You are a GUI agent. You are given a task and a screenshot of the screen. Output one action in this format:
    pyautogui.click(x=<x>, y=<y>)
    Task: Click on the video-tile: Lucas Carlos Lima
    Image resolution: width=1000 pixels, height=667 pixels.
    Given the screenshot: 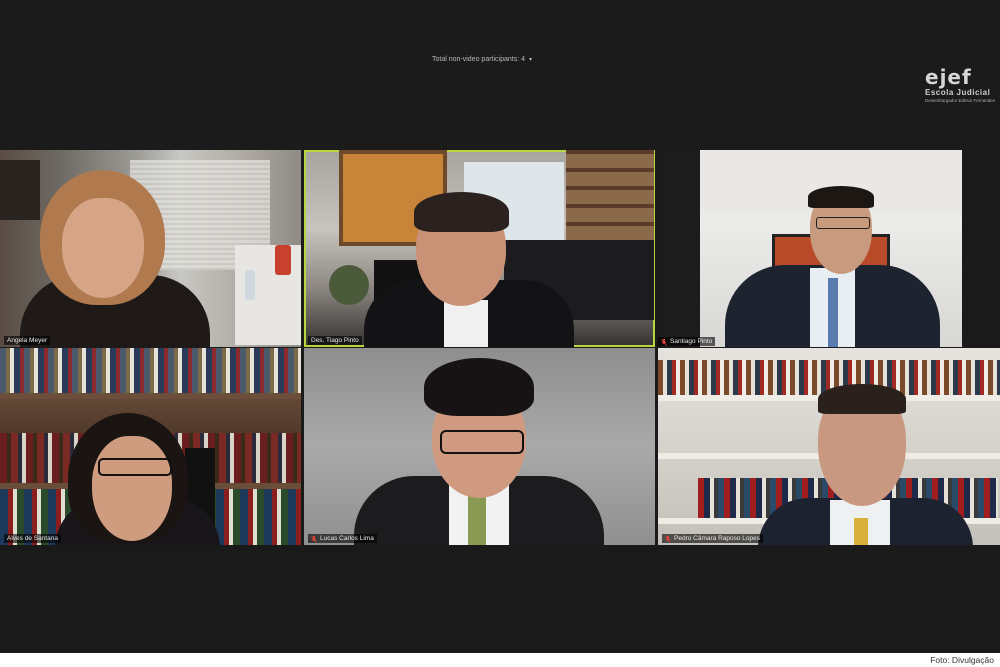 What is the action you would take?
    pyautogui.click(x=479, y=446)
    